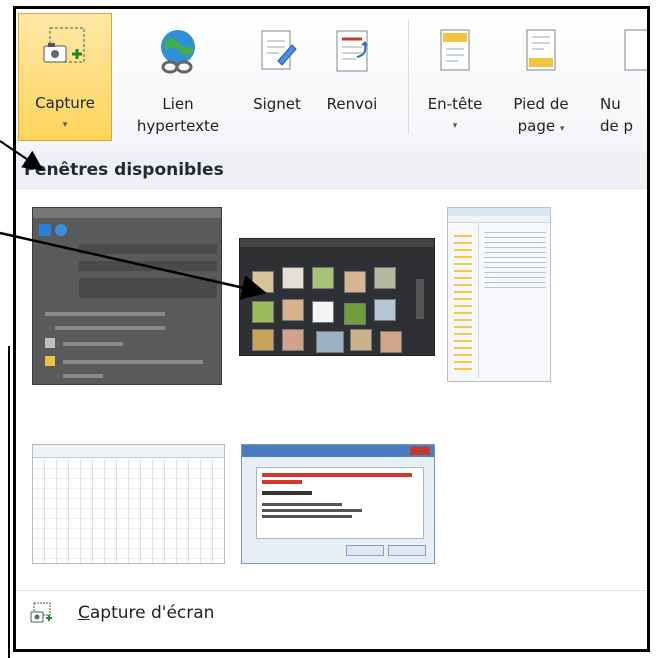 Image resolution: width=657 pixels, height=658 pixels. Describe the element at coordinates (352, 80) in the screenshot. I see `cross-reference-button: Renvoi` at that location.